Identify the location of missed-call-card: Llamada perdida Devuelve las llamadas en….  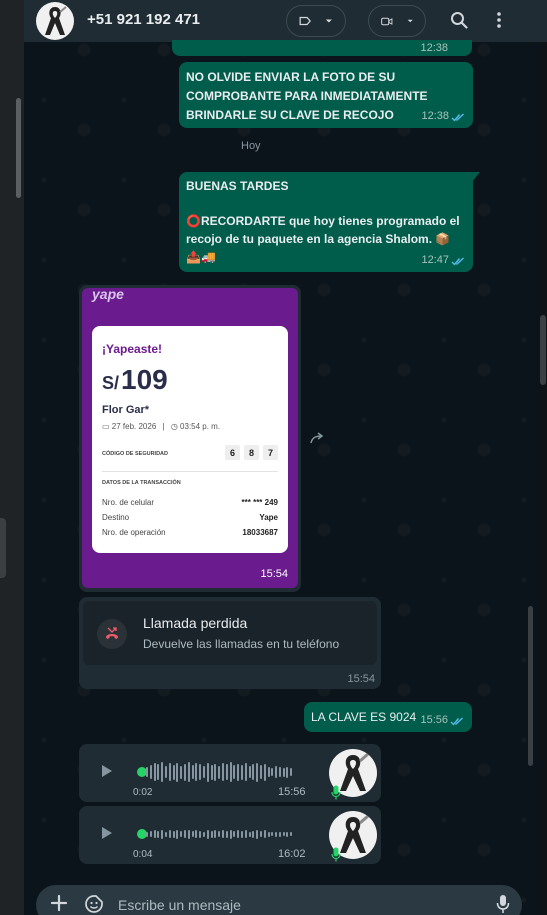
(230, 633).